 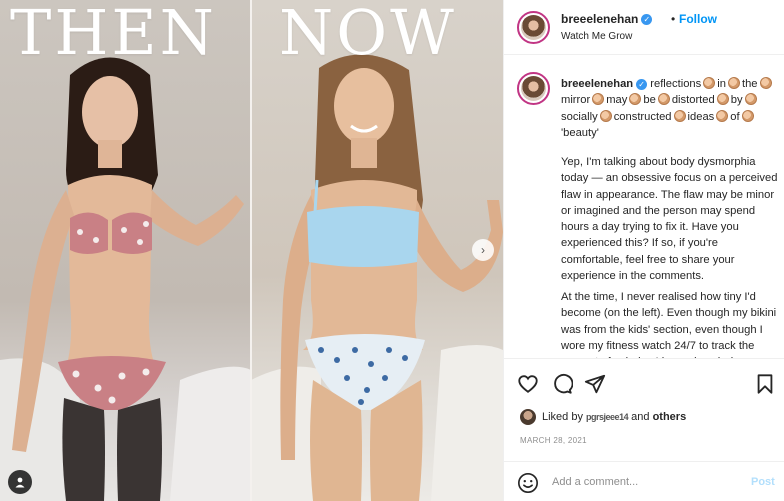 I want to click on likes-row: Liked by pgrsjeee14 and others, so click(x=647, y=418).